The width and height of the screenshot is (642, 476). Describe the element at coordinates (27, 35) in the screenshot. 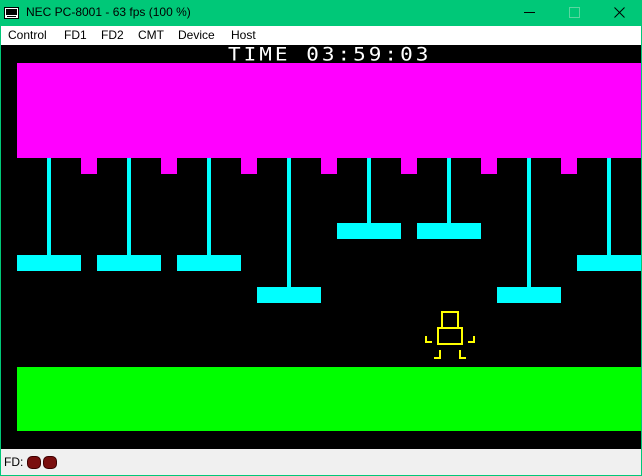

I see `menu-control: Control` at that location.